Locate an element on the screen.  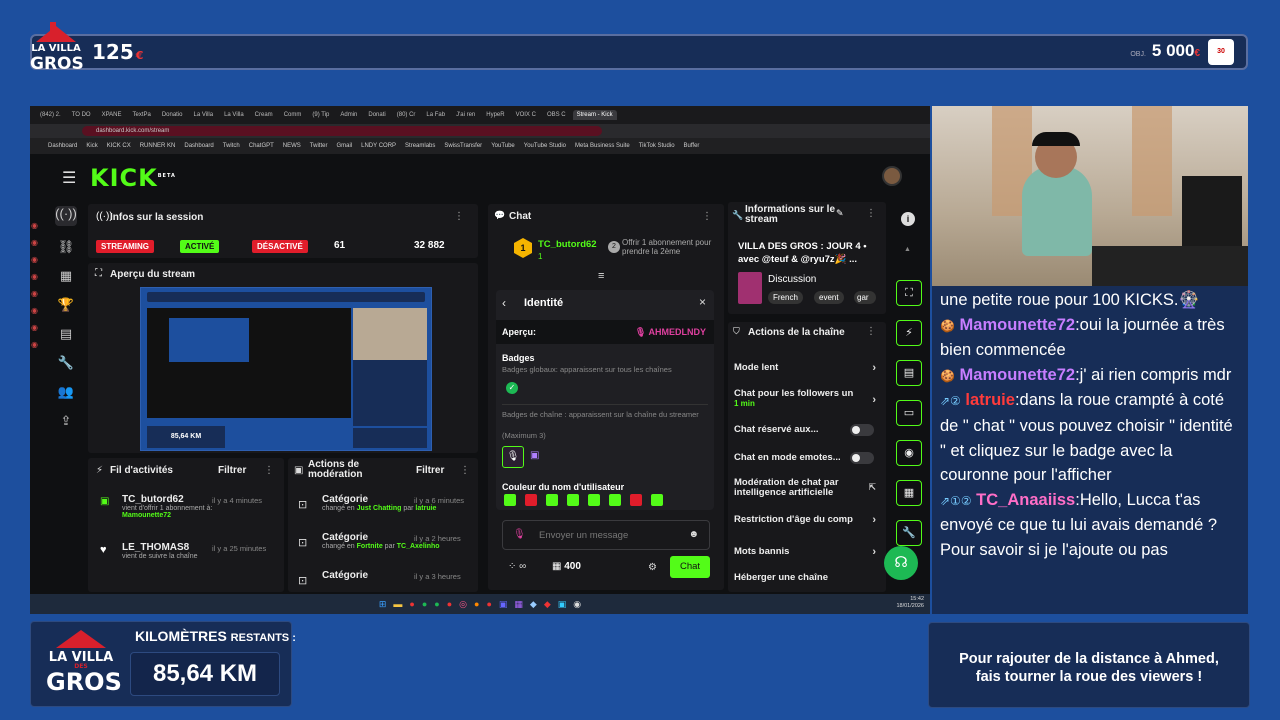
info-icon: i is located at coordinates (908, 219).